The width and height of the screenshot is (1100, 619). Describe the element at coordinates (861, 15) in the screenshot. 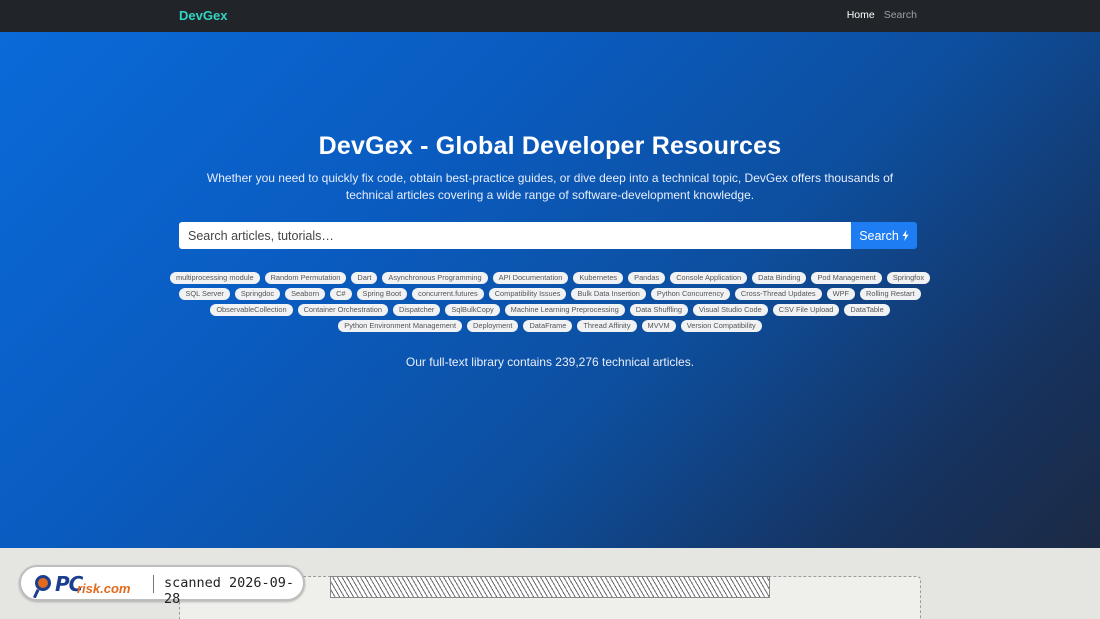

I see `nav-home-link: Home` at that location.